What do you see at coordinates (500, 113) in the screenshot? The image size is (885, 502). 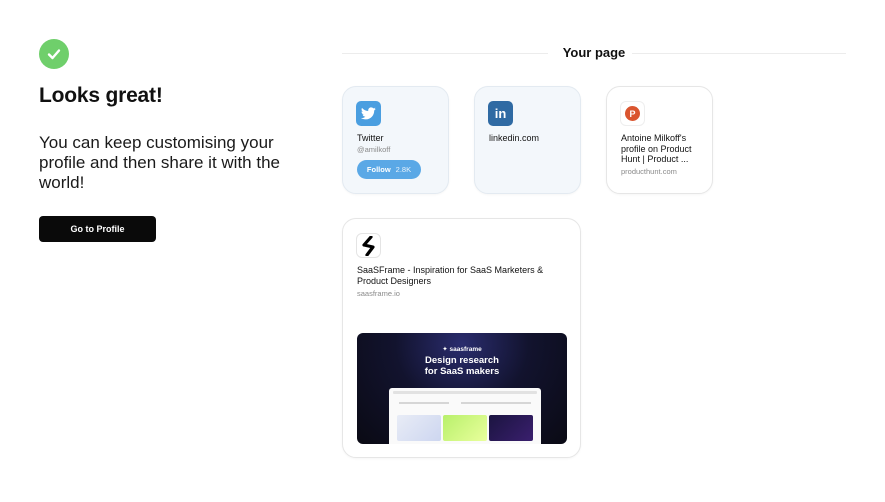 I see `linkedin-icon: in` at bounding box center [500, 113].